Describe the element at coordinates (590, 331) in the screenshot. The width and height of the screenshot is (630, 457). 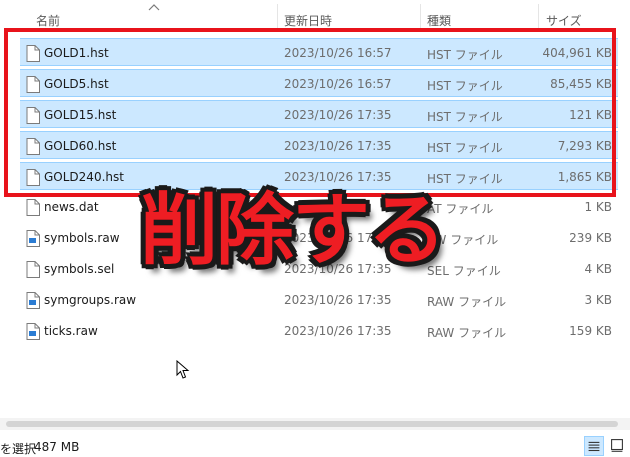
I see `file-size: 159 KB` at that location.